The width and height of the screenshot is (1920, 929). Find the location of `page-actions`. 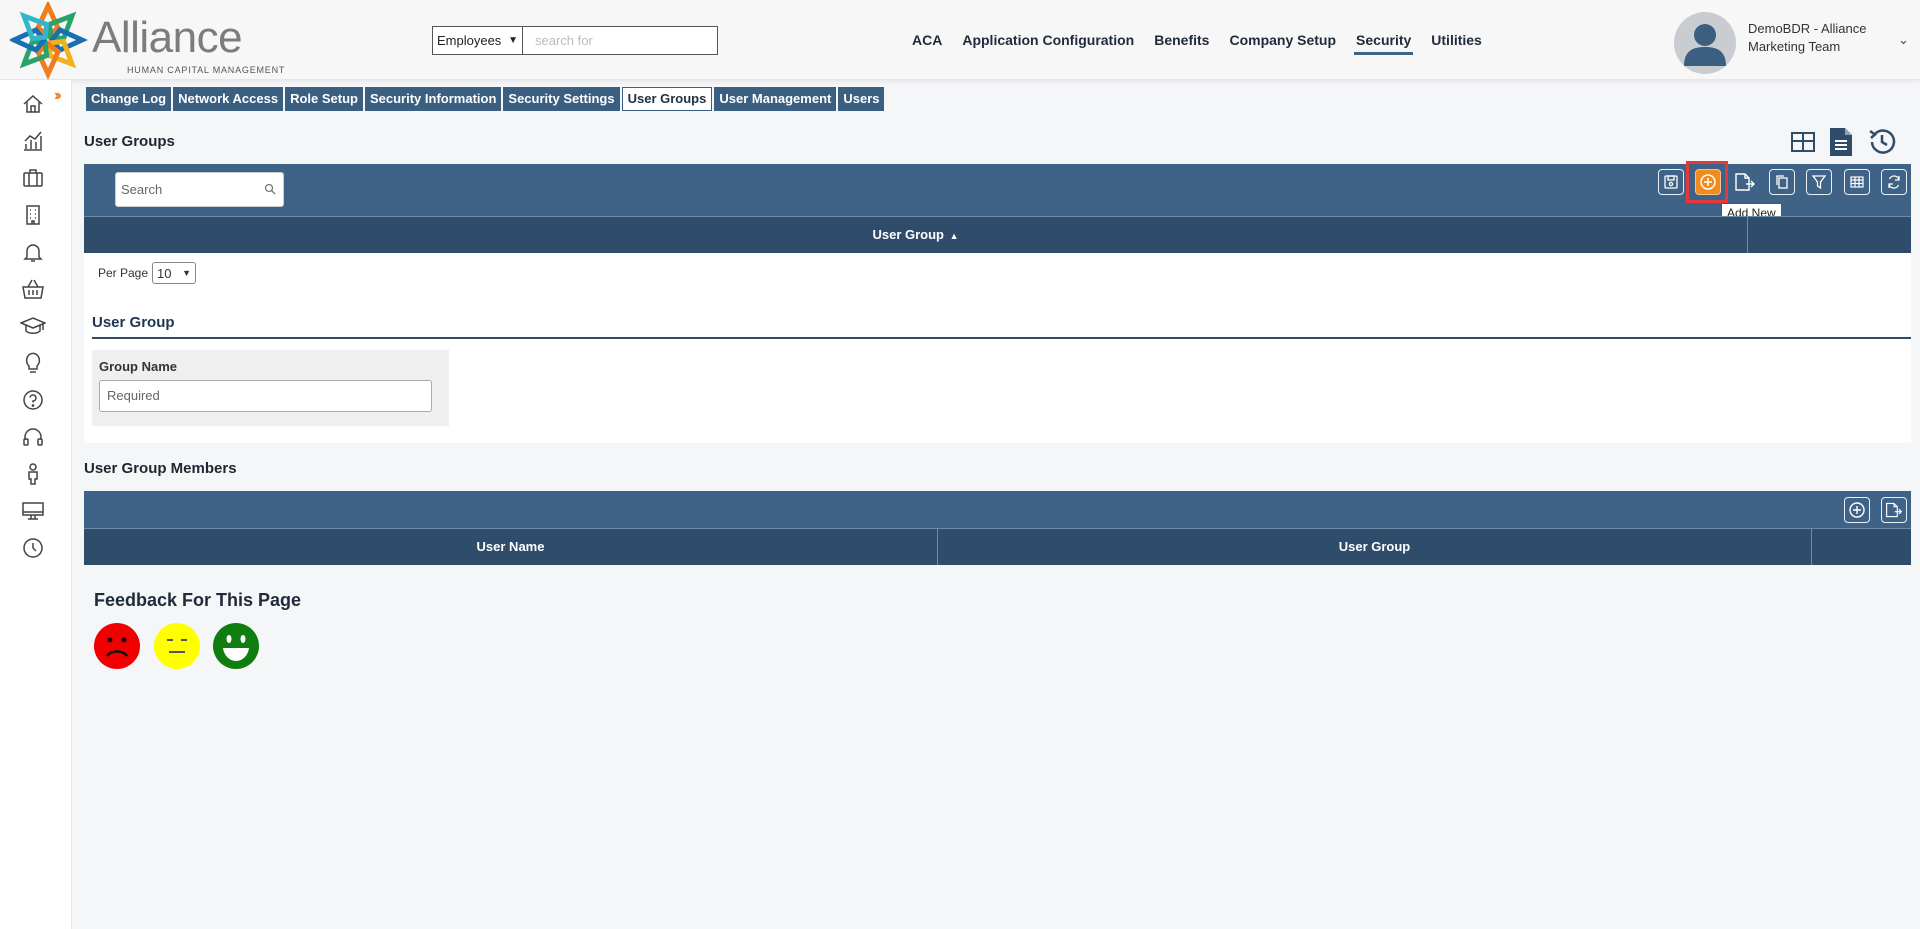

page-actions is located at coordinates (1844, 143).